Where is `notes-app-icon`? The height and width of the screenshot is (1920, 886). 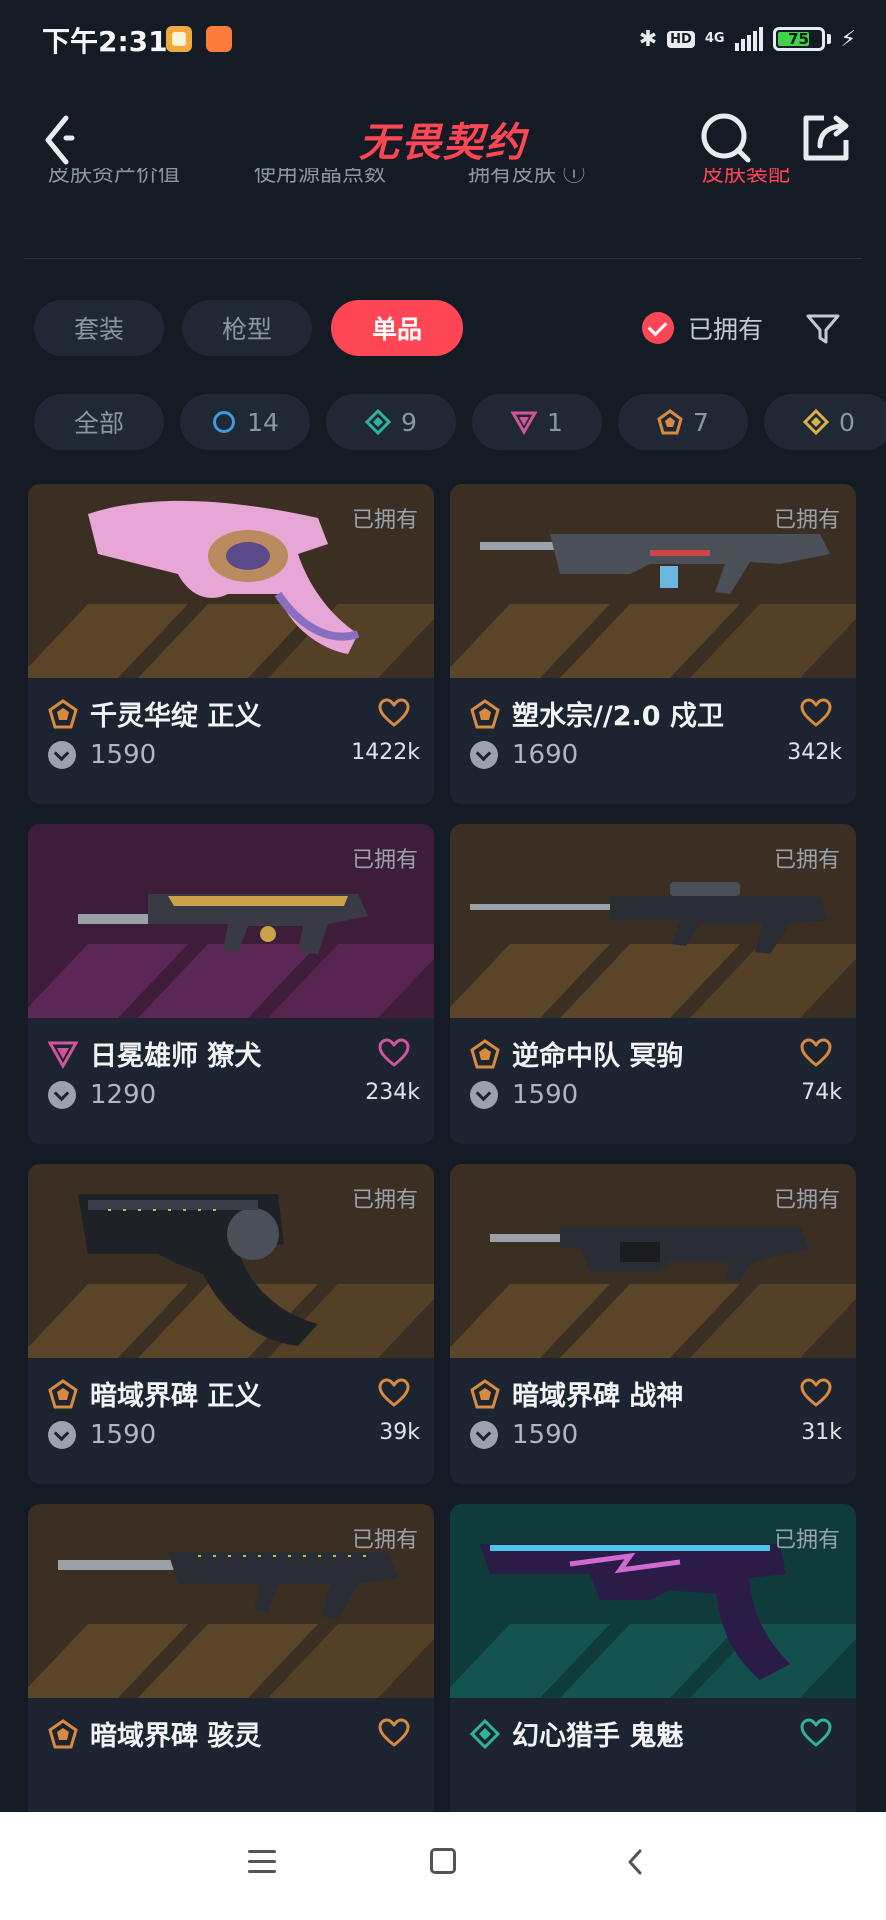 notes-app-icon is located at coordinates (179, 39).